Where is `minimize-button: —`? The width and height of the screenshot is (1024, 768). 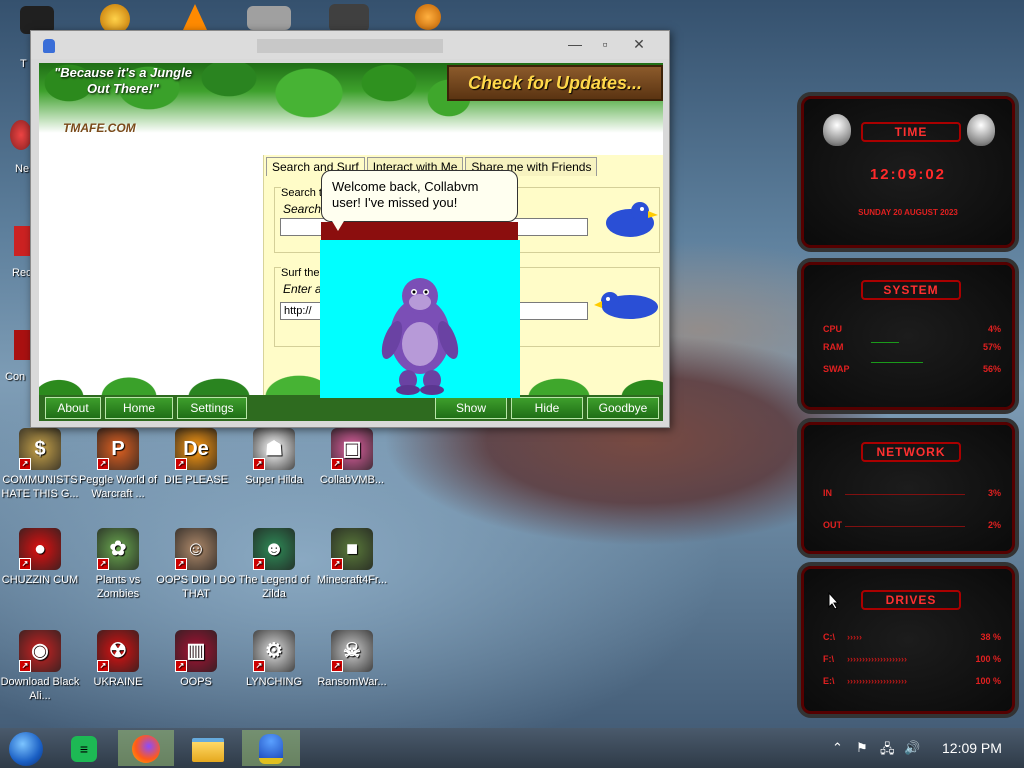
minimize-button: — is located at coordinates (575, 44).